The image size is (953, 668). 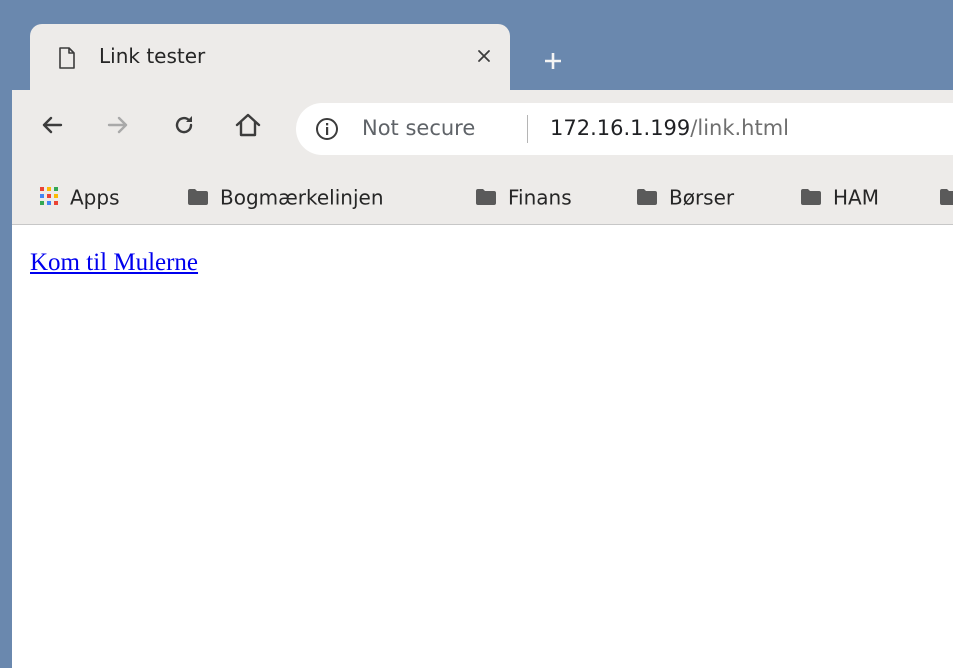 What do you see at coordinates (95, 197) in the screenshot?
I see `bookmark-apps-label: Apps` at bounding box center [95, 197].